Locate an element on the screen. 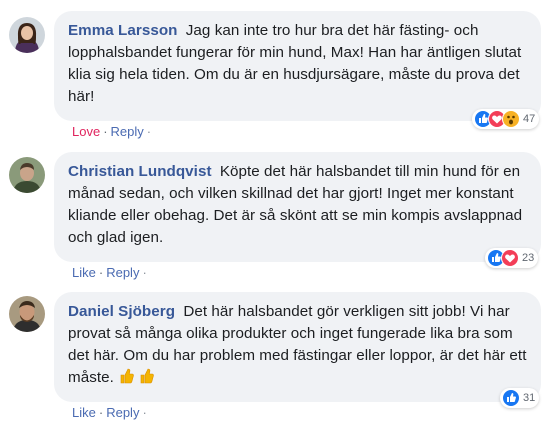 This screenshot has width=556, height=422. reaction-summary: 23 is located at coordinates (512, 258).